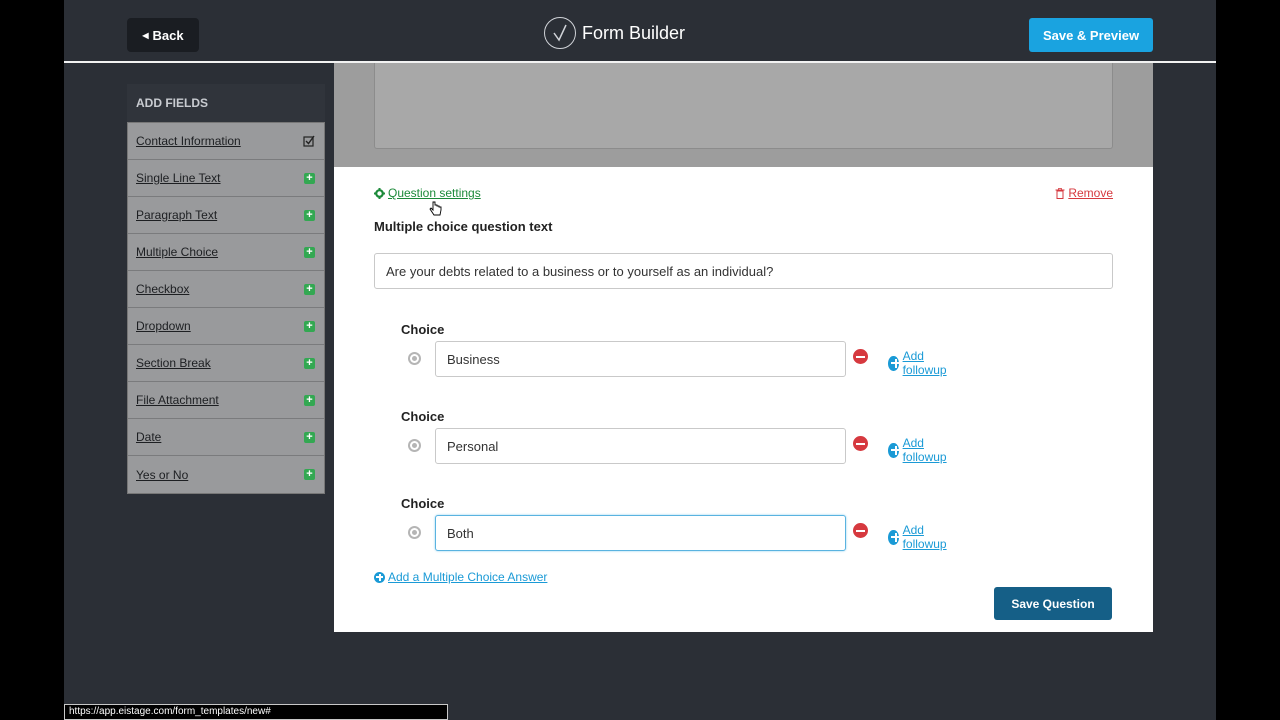 The height and width of the screenshot is (720, 1280). I want to click on sidebar-item-label: Yes or No, so click(162, 474).